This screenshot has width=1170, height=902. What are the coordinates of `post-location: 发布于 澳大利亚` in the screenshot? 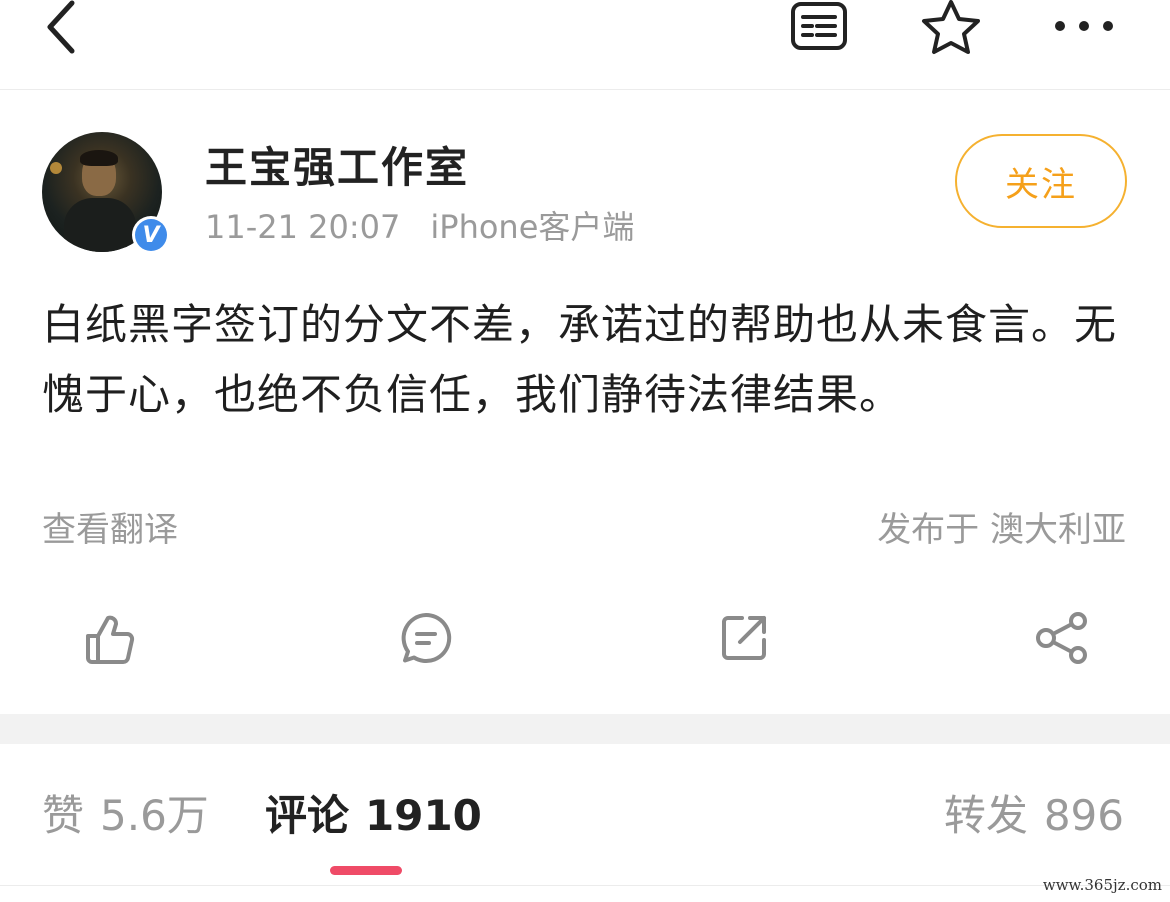 It's located at (1001, 530).